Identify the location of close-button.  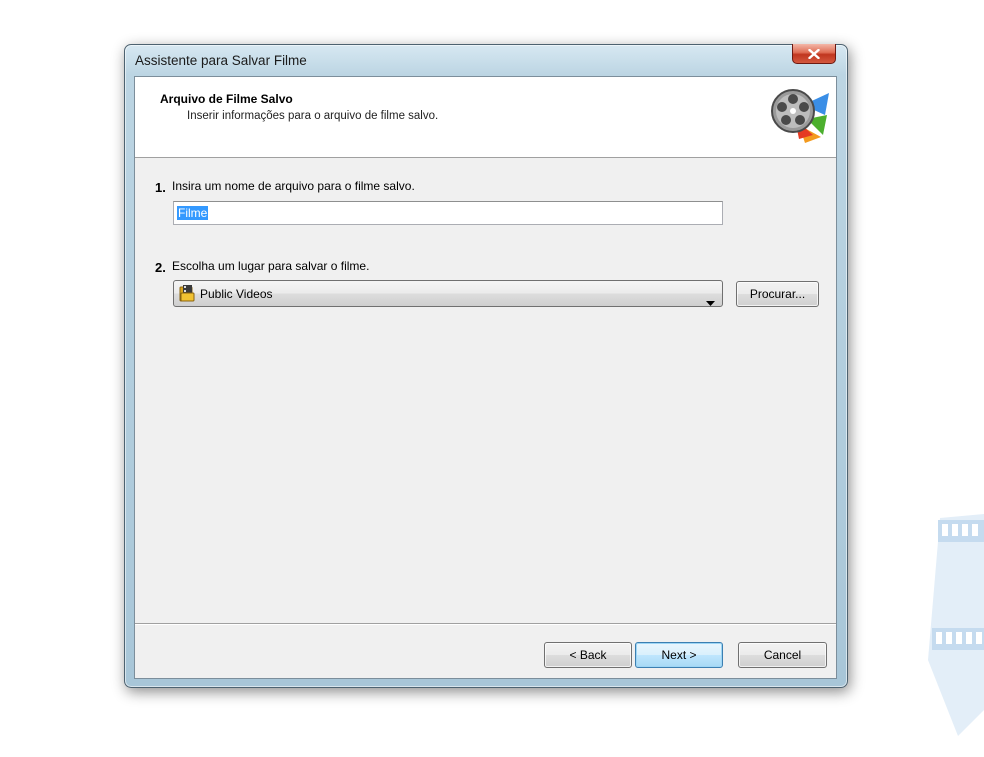
(814, 54).